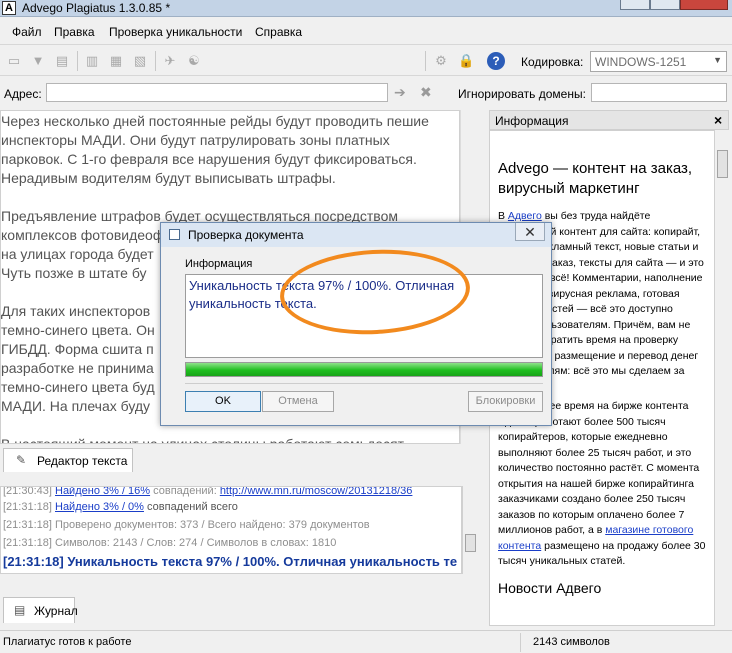 This screenshot has width=732, height=653. Describe the element at coordinates (364, 383) in the screenshot. I see `dialog-separator` at that location.